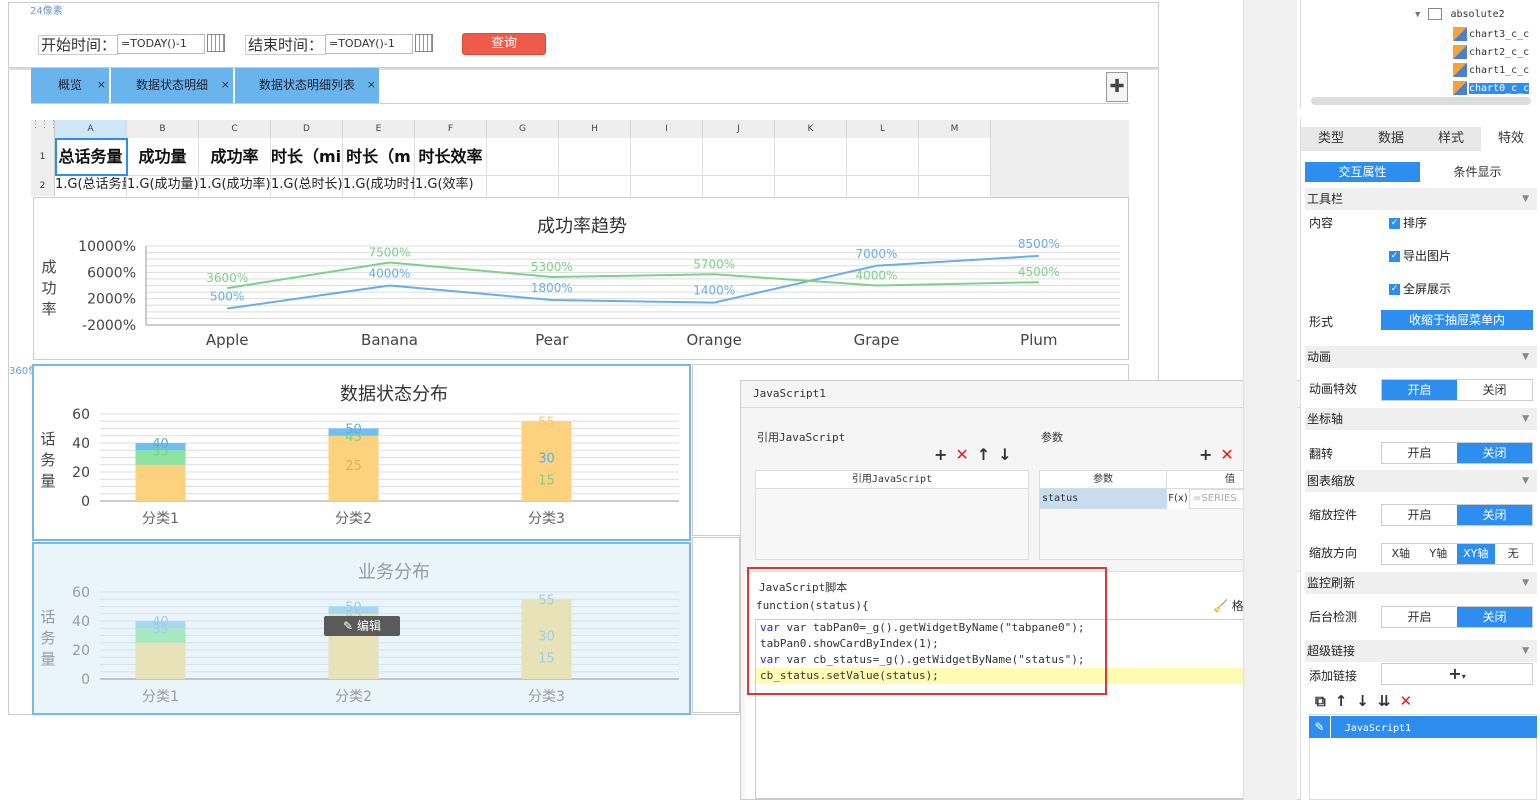 The height and width of the screenshot is (800, 1540). What do you see at coordinates (739, 129) in the screenshot?
I see `column-header: J` at bounding box center [739, 129].